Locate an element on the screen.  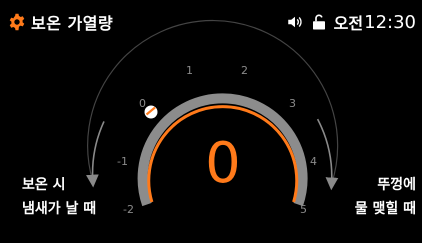
tick-label-3: 3 is located at coordinates (292, 103).